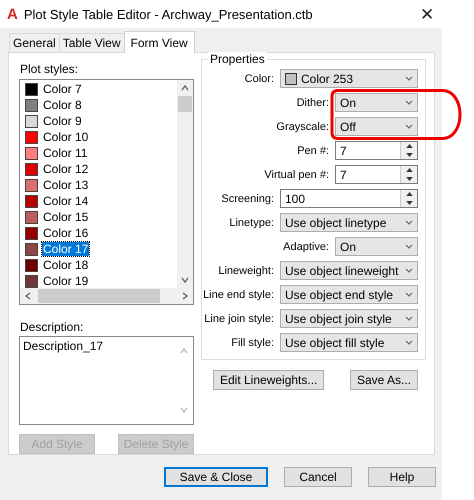 This screenshot has height=500, width=474. What do you see at coordinates (259, 78) in the screenshot?
I see `field-label: Color:` at bounding box center [259, 78].